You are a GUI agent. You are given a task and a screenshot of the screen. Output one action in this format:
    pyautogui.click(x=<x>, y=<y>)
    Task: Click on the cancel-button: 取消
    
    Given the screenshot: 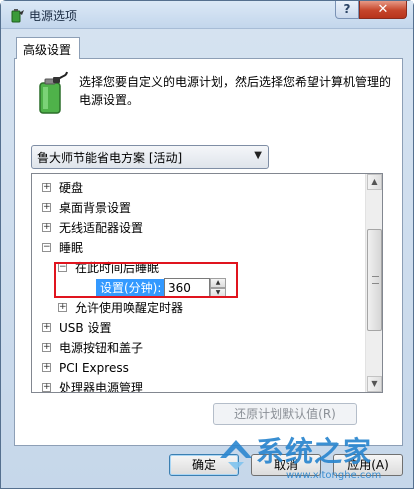 What is the action you would take?
    pyautogui.click(x=286, y=465)
    